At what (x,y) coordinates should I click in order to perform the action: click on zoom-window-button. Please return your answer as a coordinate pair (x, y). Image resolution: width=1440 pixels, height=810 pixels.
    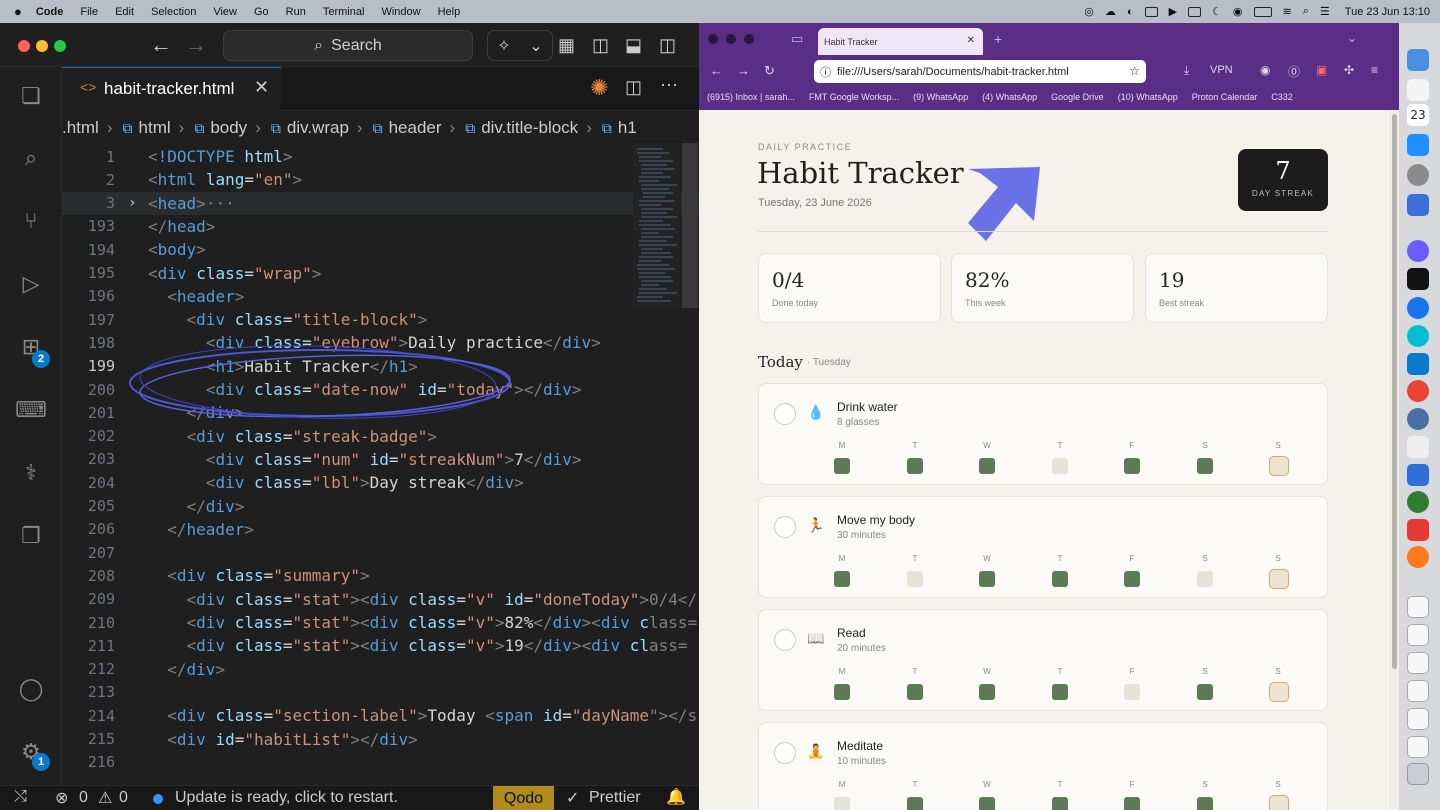
    Looking at the image, I should click on (60, 46).